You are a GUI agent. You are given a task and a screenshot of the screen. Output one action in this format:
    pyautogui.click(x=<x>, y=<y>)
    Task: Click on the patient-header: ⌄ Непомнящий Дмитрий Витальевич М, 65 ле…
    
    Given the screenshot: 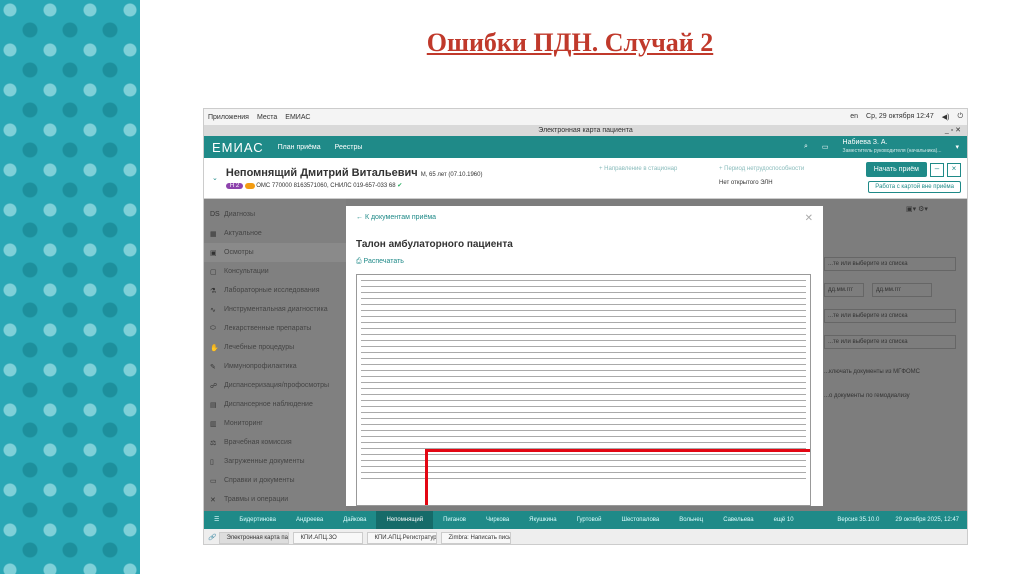 What is the action you would take?
    pyautogui.click(x=585, y=178)
    